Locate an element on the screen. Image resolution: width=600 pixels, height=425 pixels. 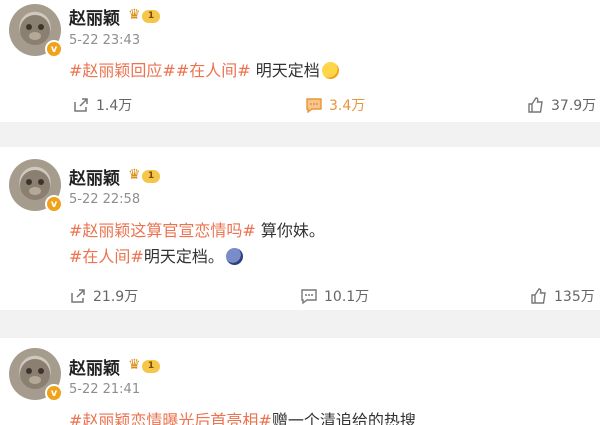
comment-button: 3.4万 is located at coordinates (335, 105).